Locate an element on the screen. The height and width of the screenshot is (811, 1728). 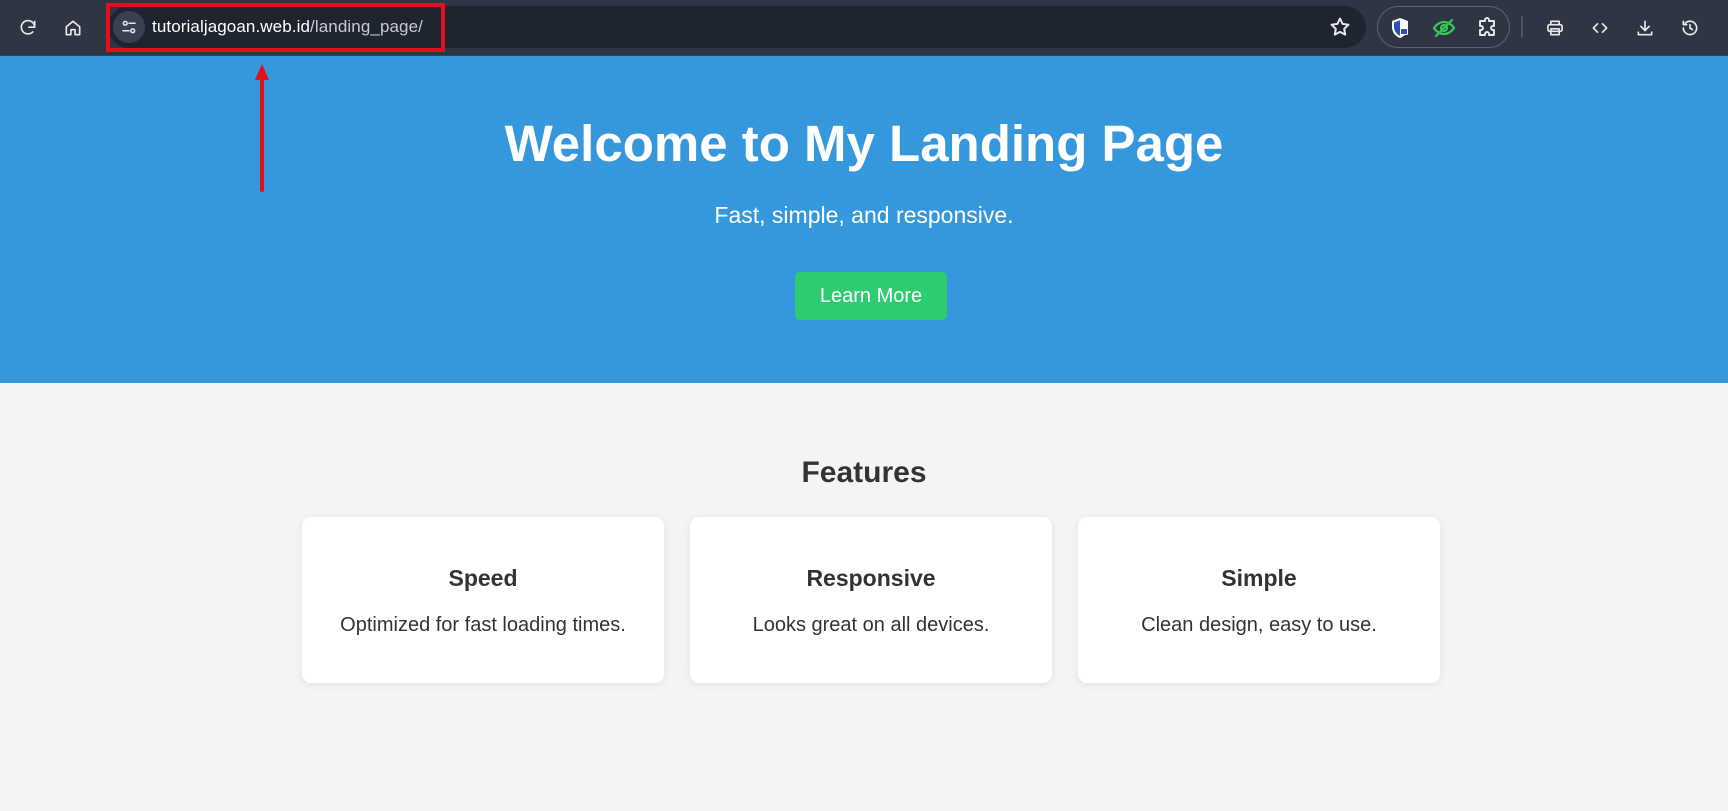
hero-title: Welcome to My Landing Page is located at coordinates (864, 143).